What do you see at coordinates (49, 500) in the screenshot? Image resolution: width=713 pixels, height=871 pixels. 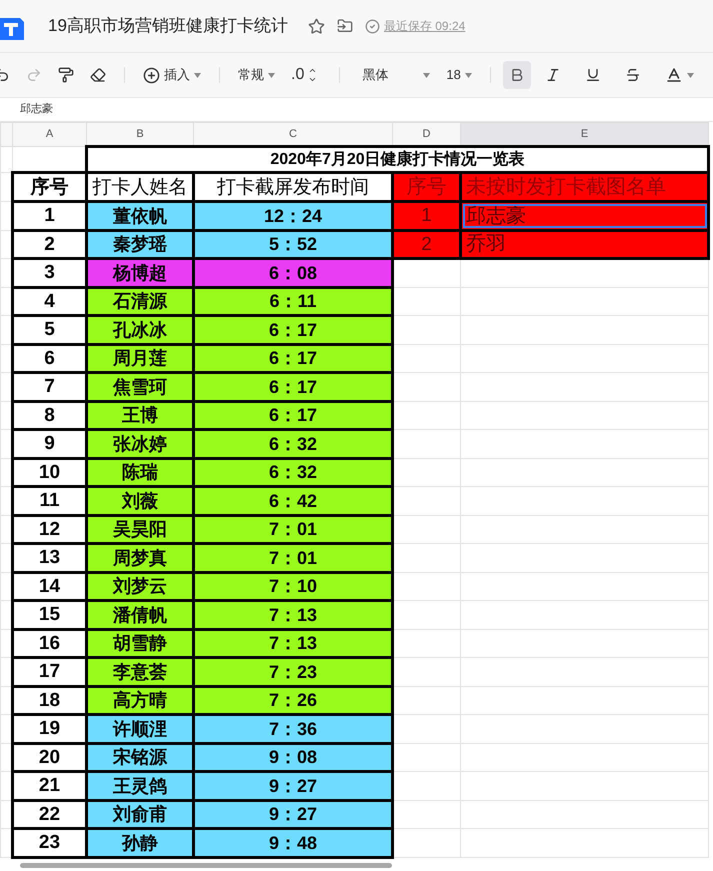 I see `table-cell: 11` at bounding box center [49, 500].